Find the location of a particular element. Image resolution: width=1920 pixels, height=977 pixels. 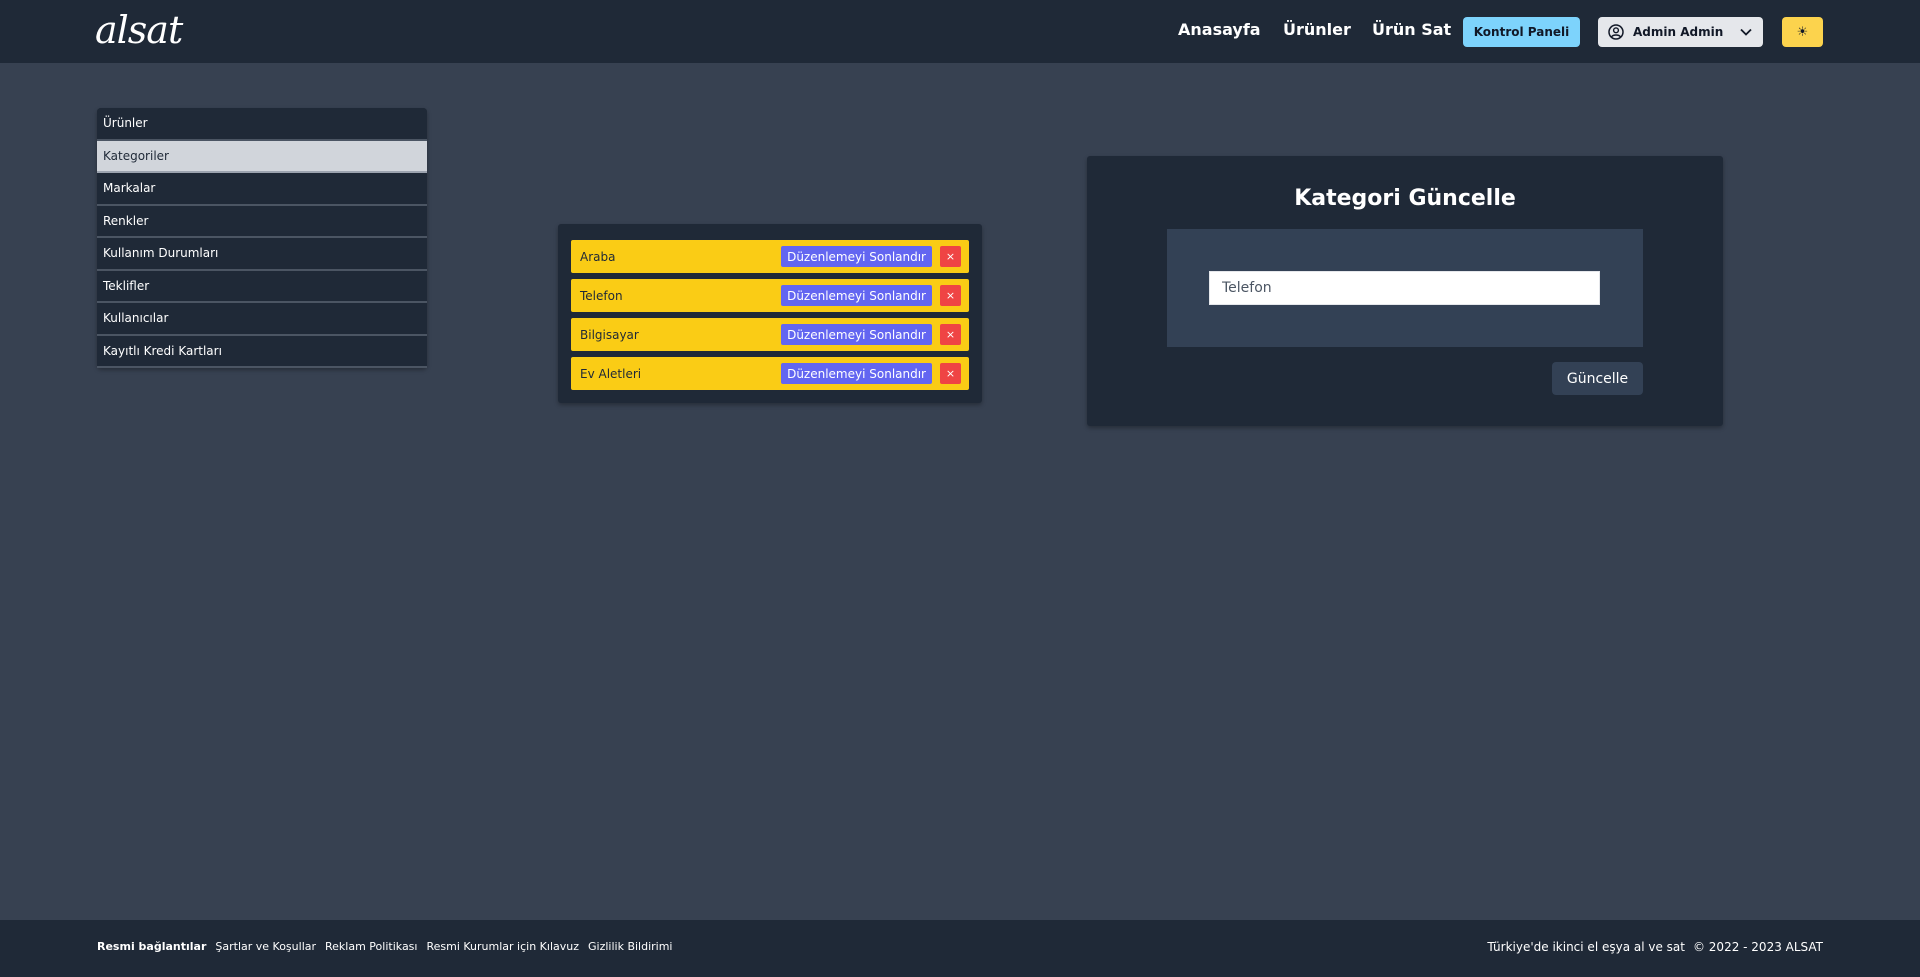

category-row: Ev Aletleri Düzenlemeyi Sonlandır × is located at coordinates (770, 373).